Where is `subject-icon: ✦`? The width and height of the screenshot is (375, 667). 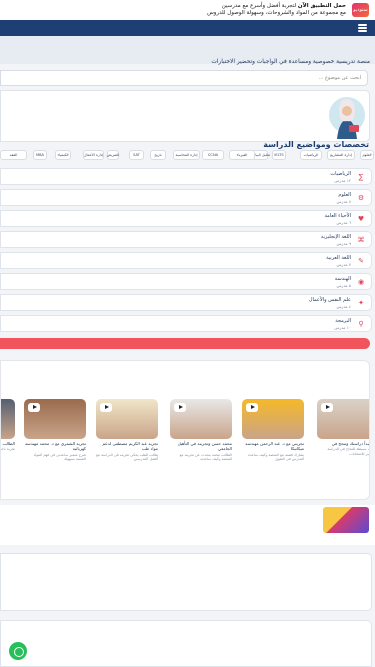
subject-icon: ✦ is located at coordinates (361, 303).